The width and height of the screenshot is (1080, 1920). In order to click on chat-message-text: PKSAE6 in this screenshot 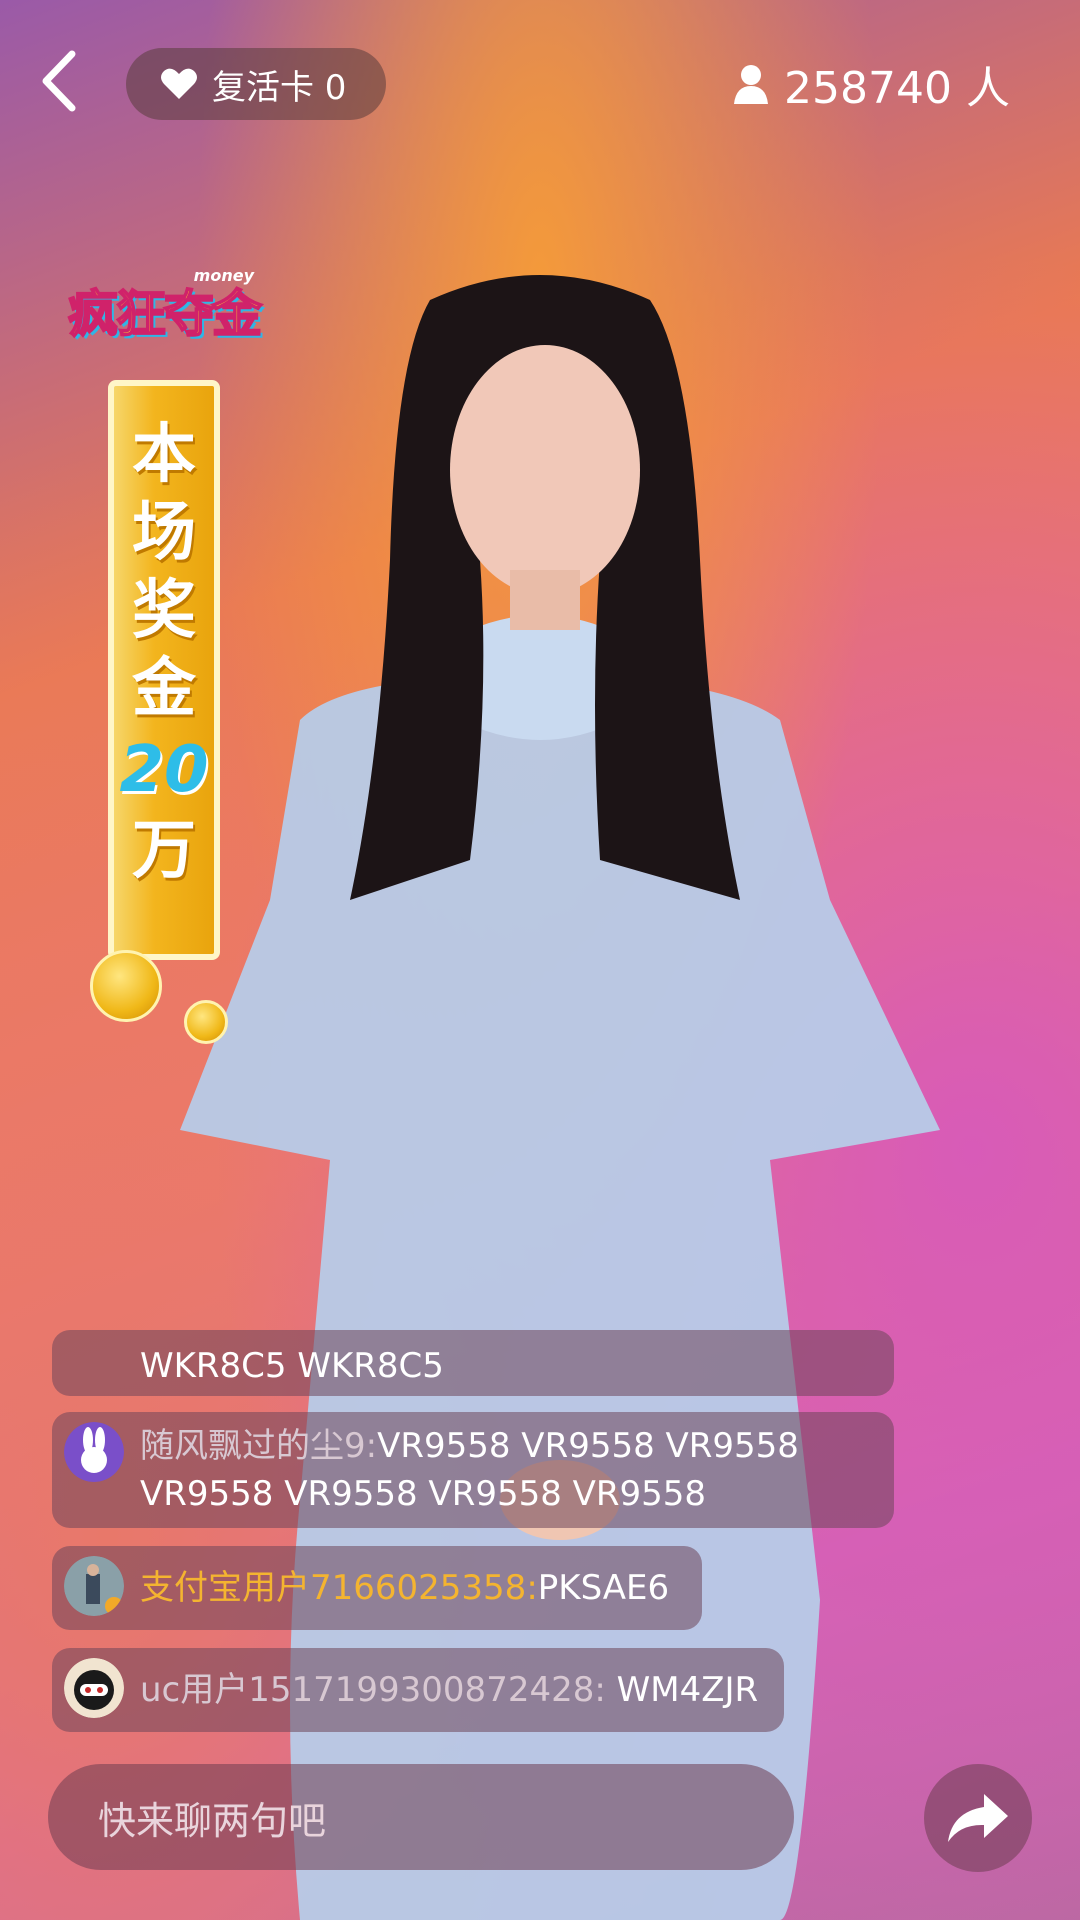, I will do `click(603, 1588)`.